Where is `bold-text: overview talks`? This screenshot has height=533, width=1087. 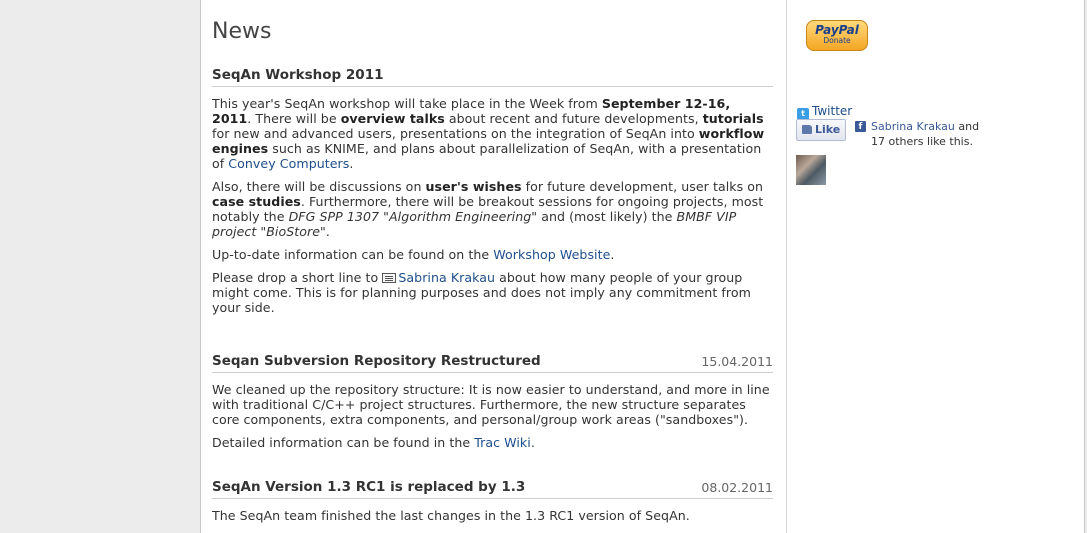 bold-text: overview talks is located at coordinates (392, 118).